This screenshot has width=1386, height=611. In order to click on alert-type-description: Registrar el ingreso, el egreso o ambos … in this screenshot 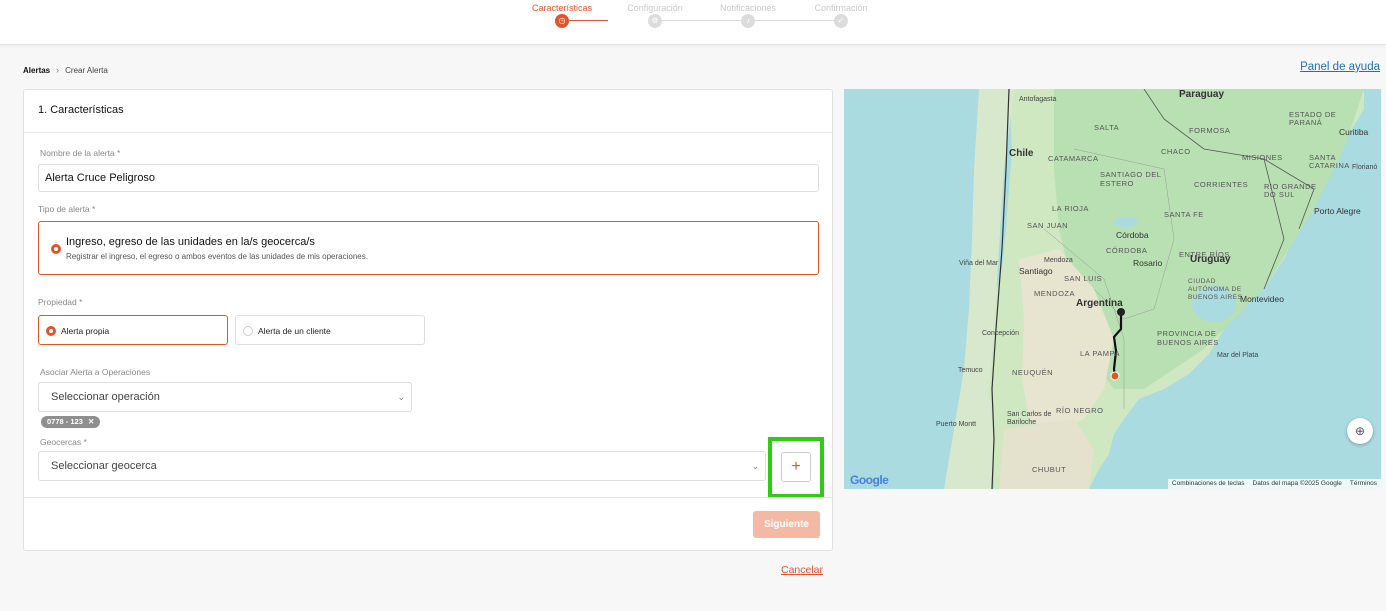, I will do `click(217, 256)`.